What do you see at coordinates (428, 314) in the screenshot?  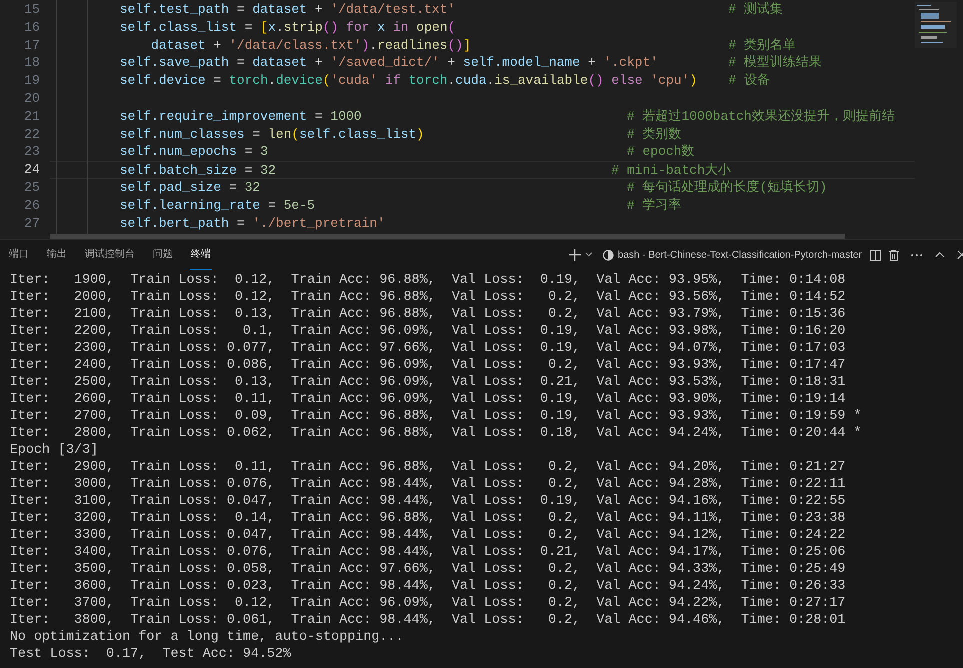 I see `terminal-line: Iter: 2100, Train Loss: 0.13, Train Acc: 96.88%, Val Loss: 0.2, Val Acc: 93.79%, Time: 0:15:36` at bounding box center [428, 314].